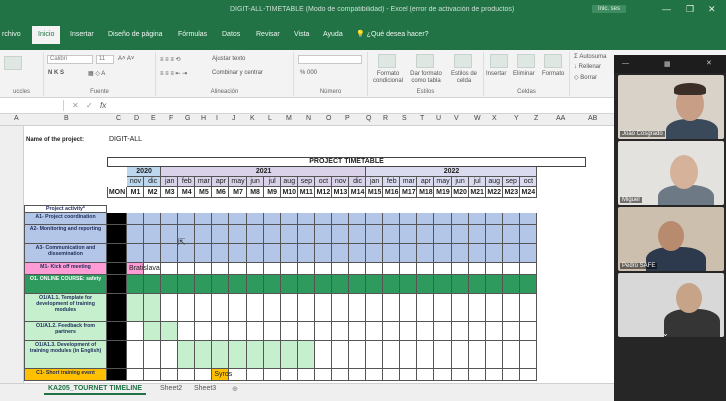  Describe the element at coordinates (516, 118) in the screenshot. I see `column-header-y: Y` at that location.